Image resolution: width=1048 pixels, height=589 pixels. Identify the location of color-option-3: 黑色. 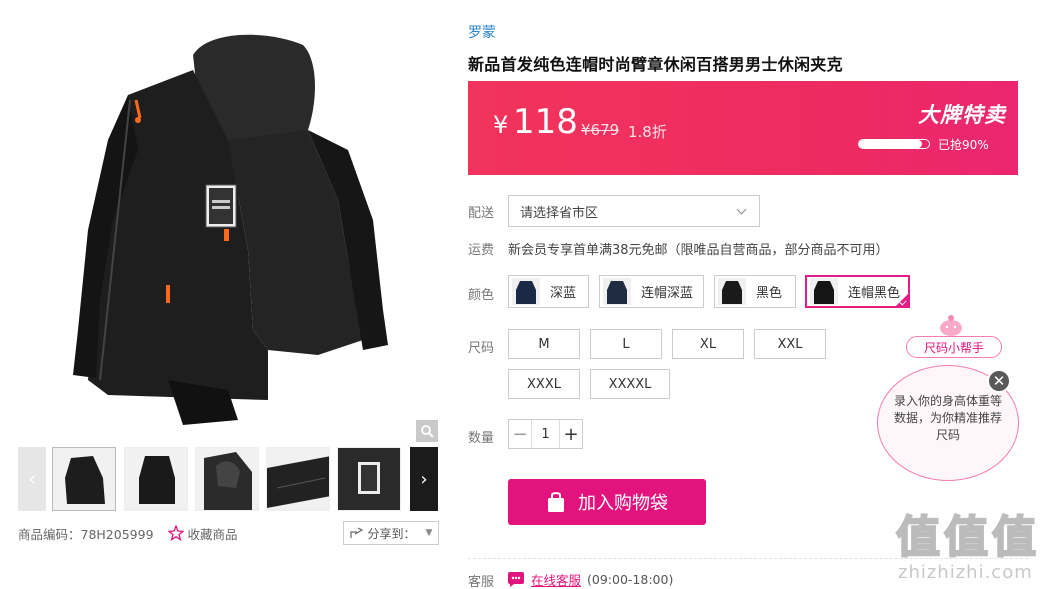
(755, 291).